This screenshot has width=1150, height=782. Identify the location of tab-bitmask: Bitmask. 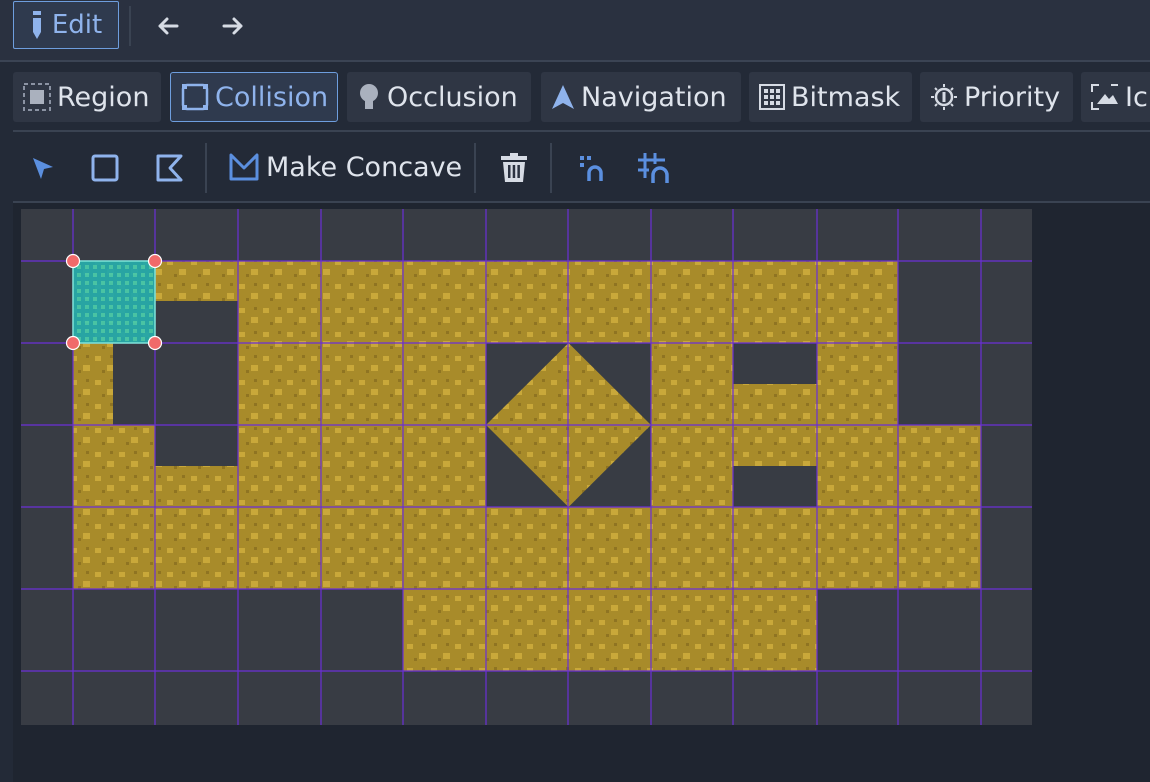
(830, 97).